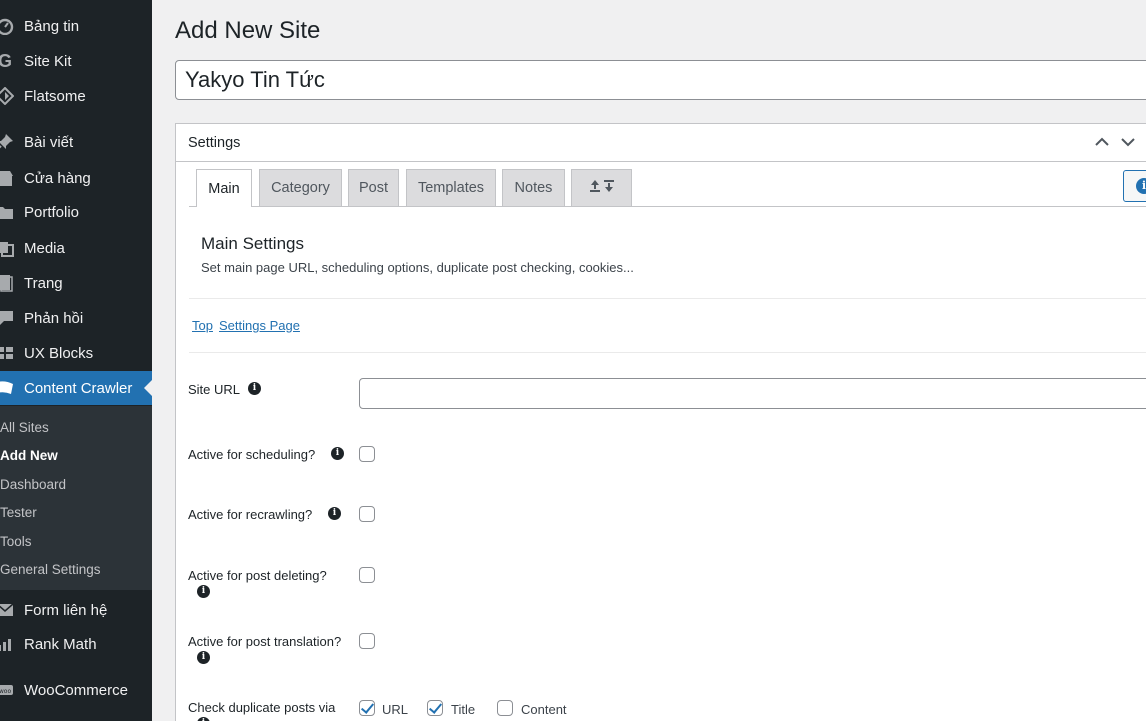  Describe the element at coordinates (8, 26) in the screenshot. I see `dashboard-icon` at that location.